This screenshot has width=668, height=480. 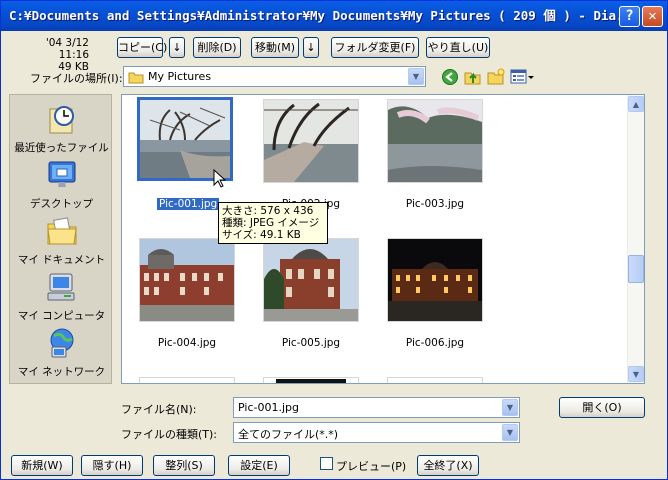 I want to click on recent-icon, so click(x=61, y=120).